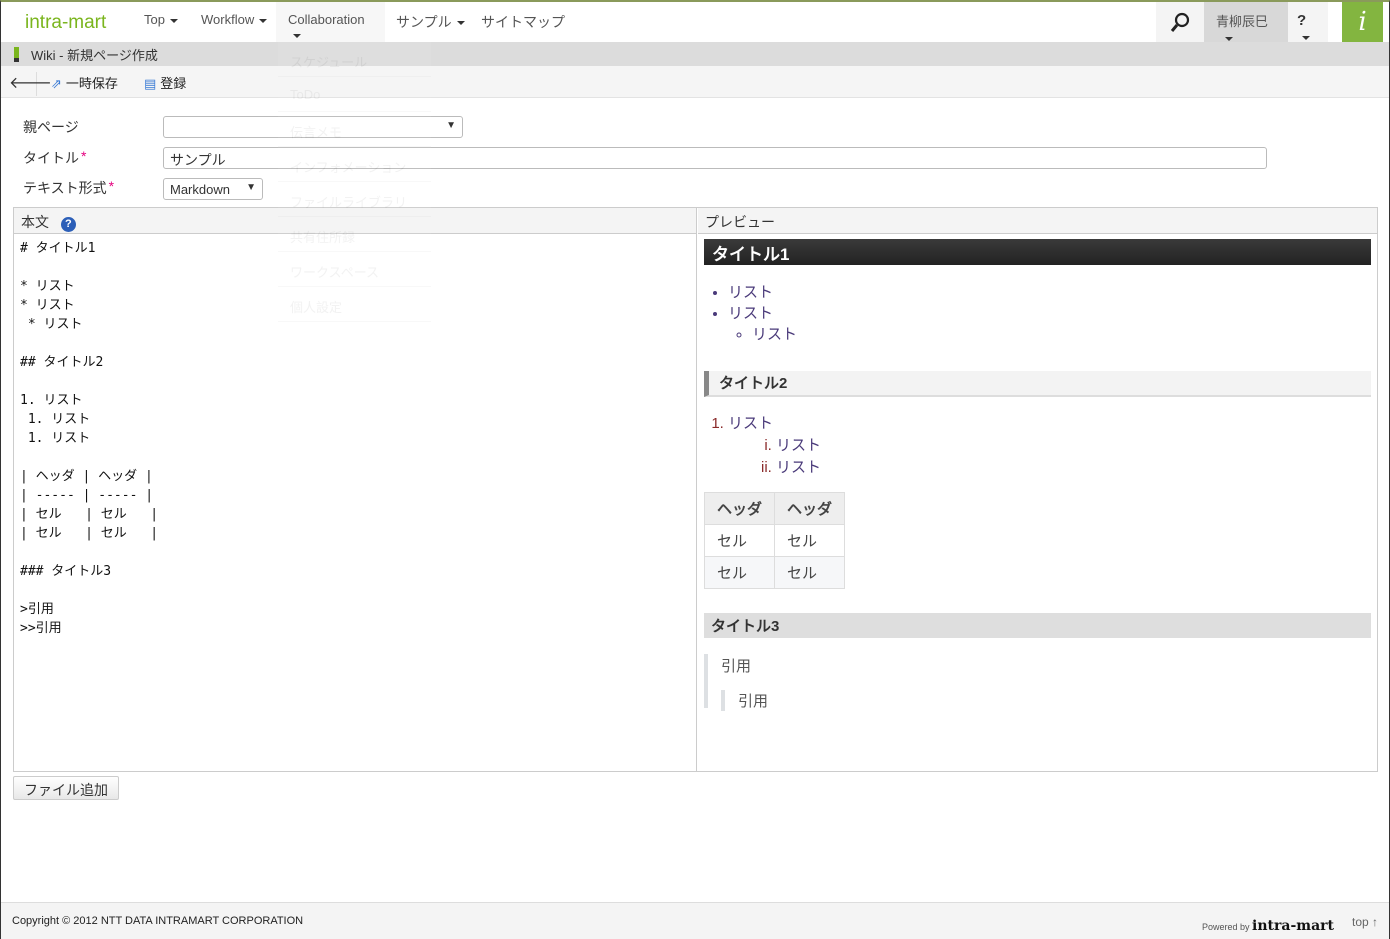 The height and width of the screenshot is (939, 1390). Describe the element at coordinates (1037, 221) in the screenshot. I see `preview-header: プレビュー` at that location.